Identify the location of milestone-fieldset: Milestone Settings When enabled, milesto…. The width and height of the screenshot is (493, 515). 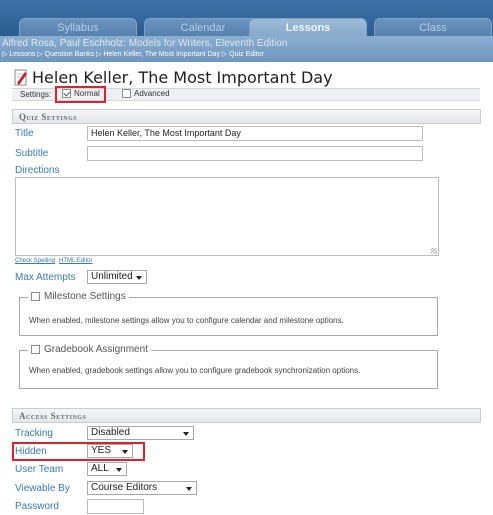
(228, 313).